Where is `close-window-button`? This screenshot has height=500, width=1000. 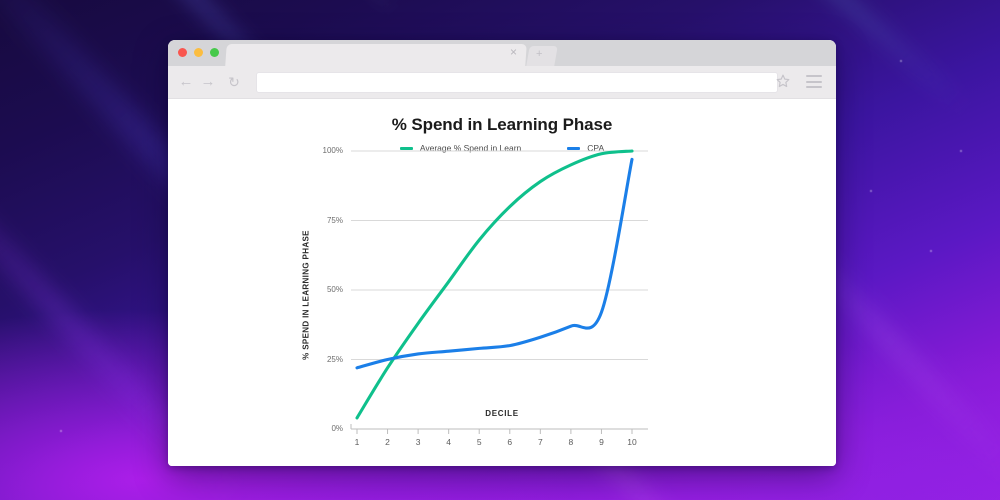
close-window-button is located at coordinates (182, 52).